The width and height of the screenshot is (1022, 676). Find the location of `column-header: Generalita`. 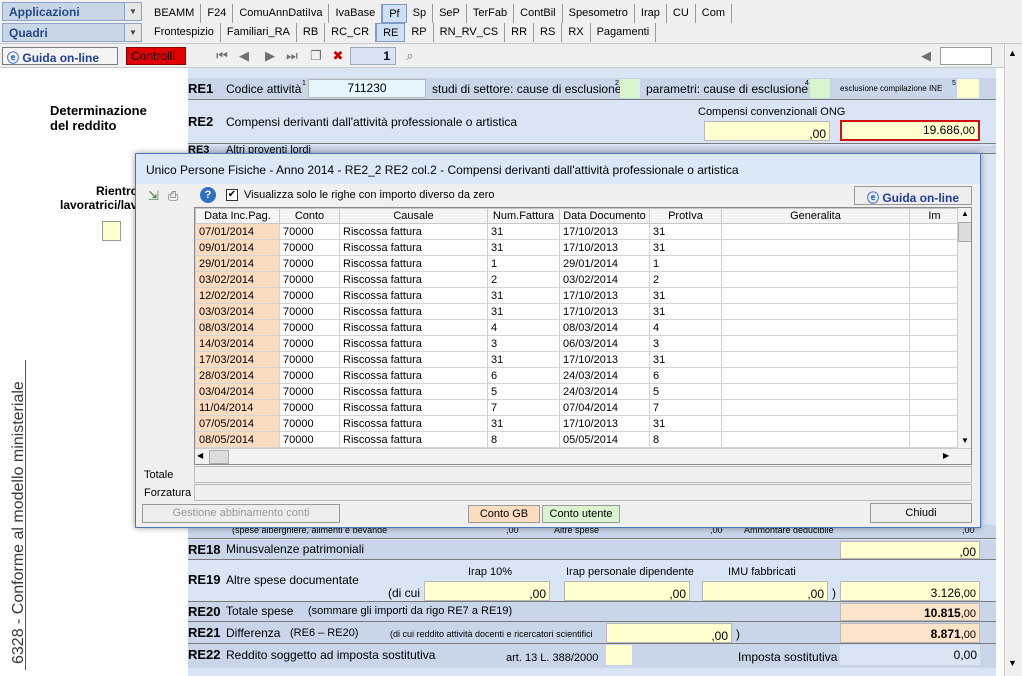

column-header: Generalita is located at coordinates (815, 216).